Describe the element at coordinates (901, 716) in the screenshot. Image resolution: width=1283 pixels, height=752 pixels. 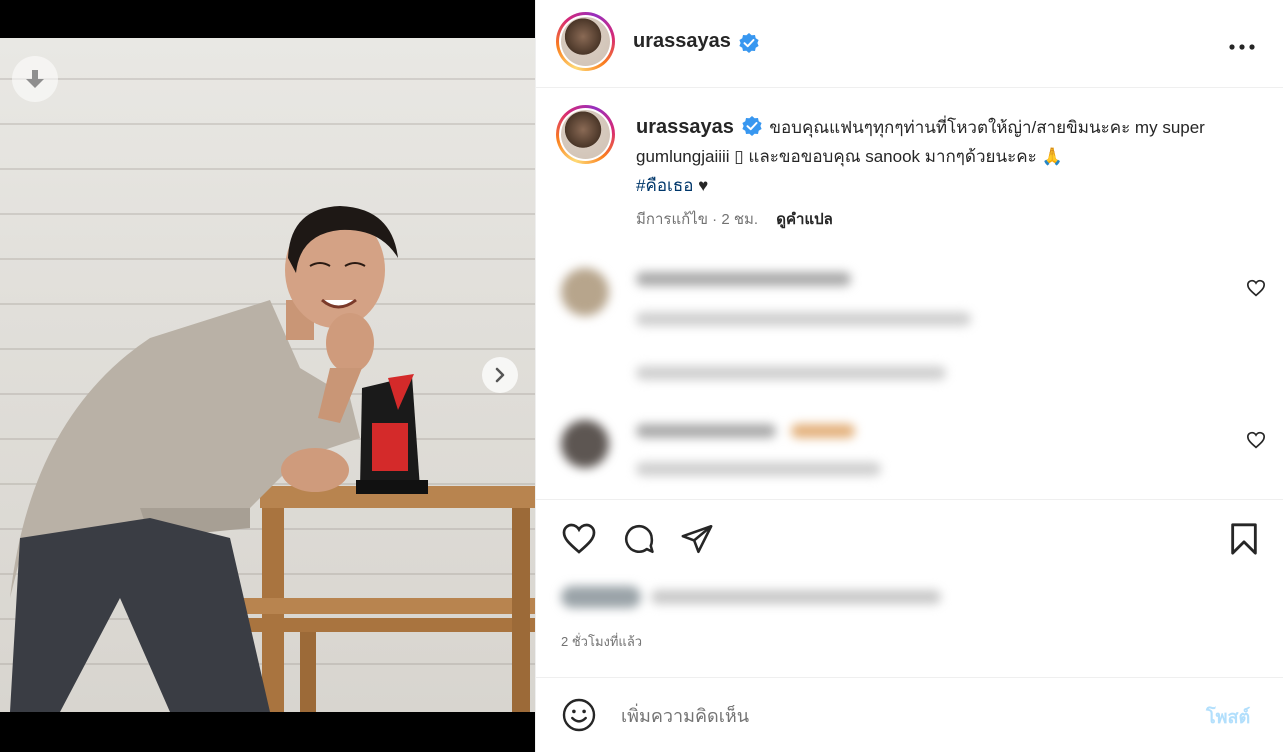
I see `comment-input` at that location.